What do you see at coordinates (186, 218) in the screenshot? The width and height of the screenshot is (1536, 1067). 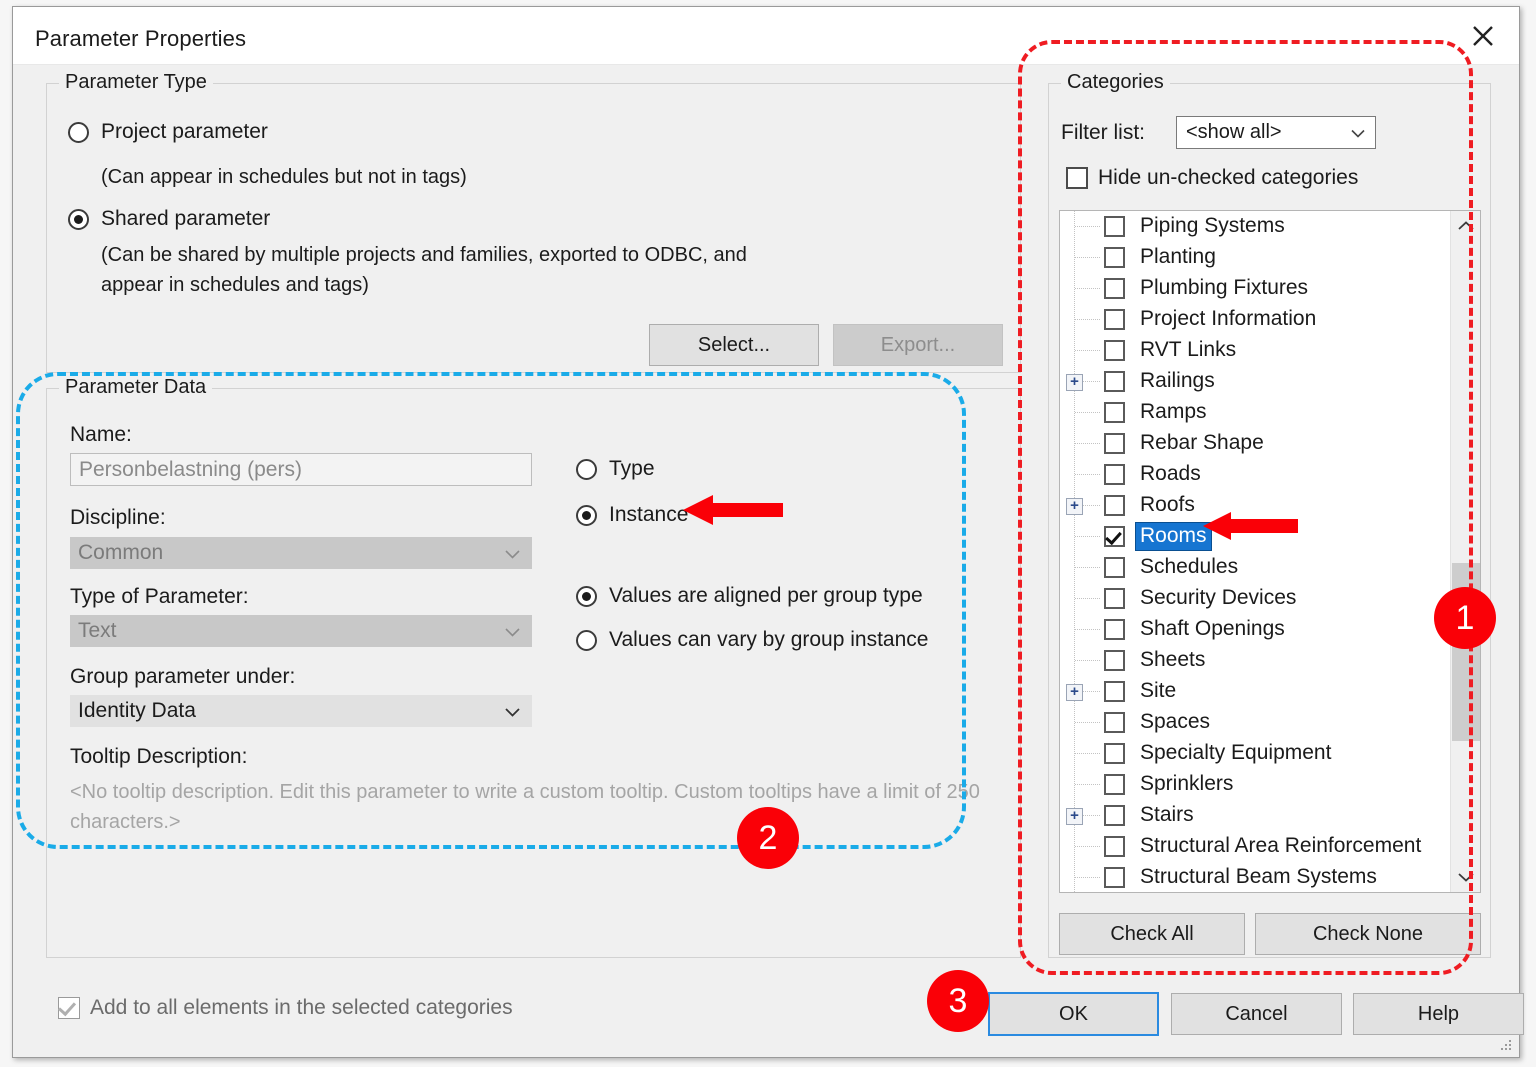 I see `radio-label-shared: Shared parameter` at bounding box center [186, 218].